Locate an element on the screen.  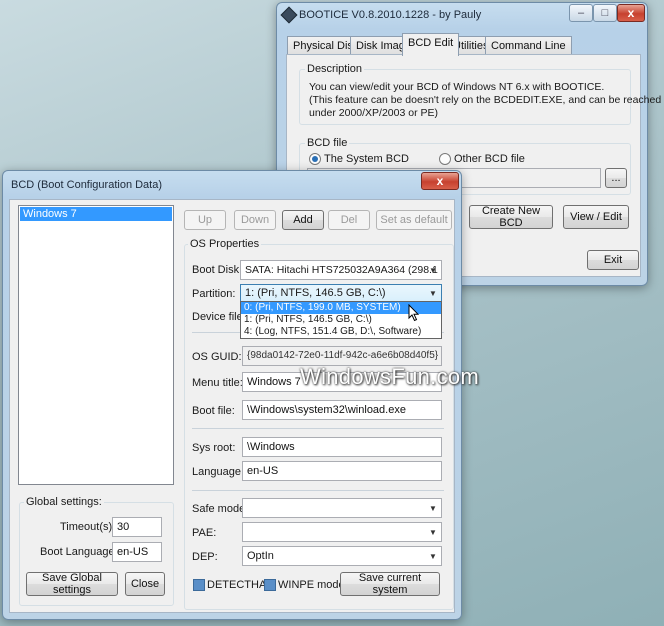
bcd-file-title: BCD file is located at coordinates (327, 143).